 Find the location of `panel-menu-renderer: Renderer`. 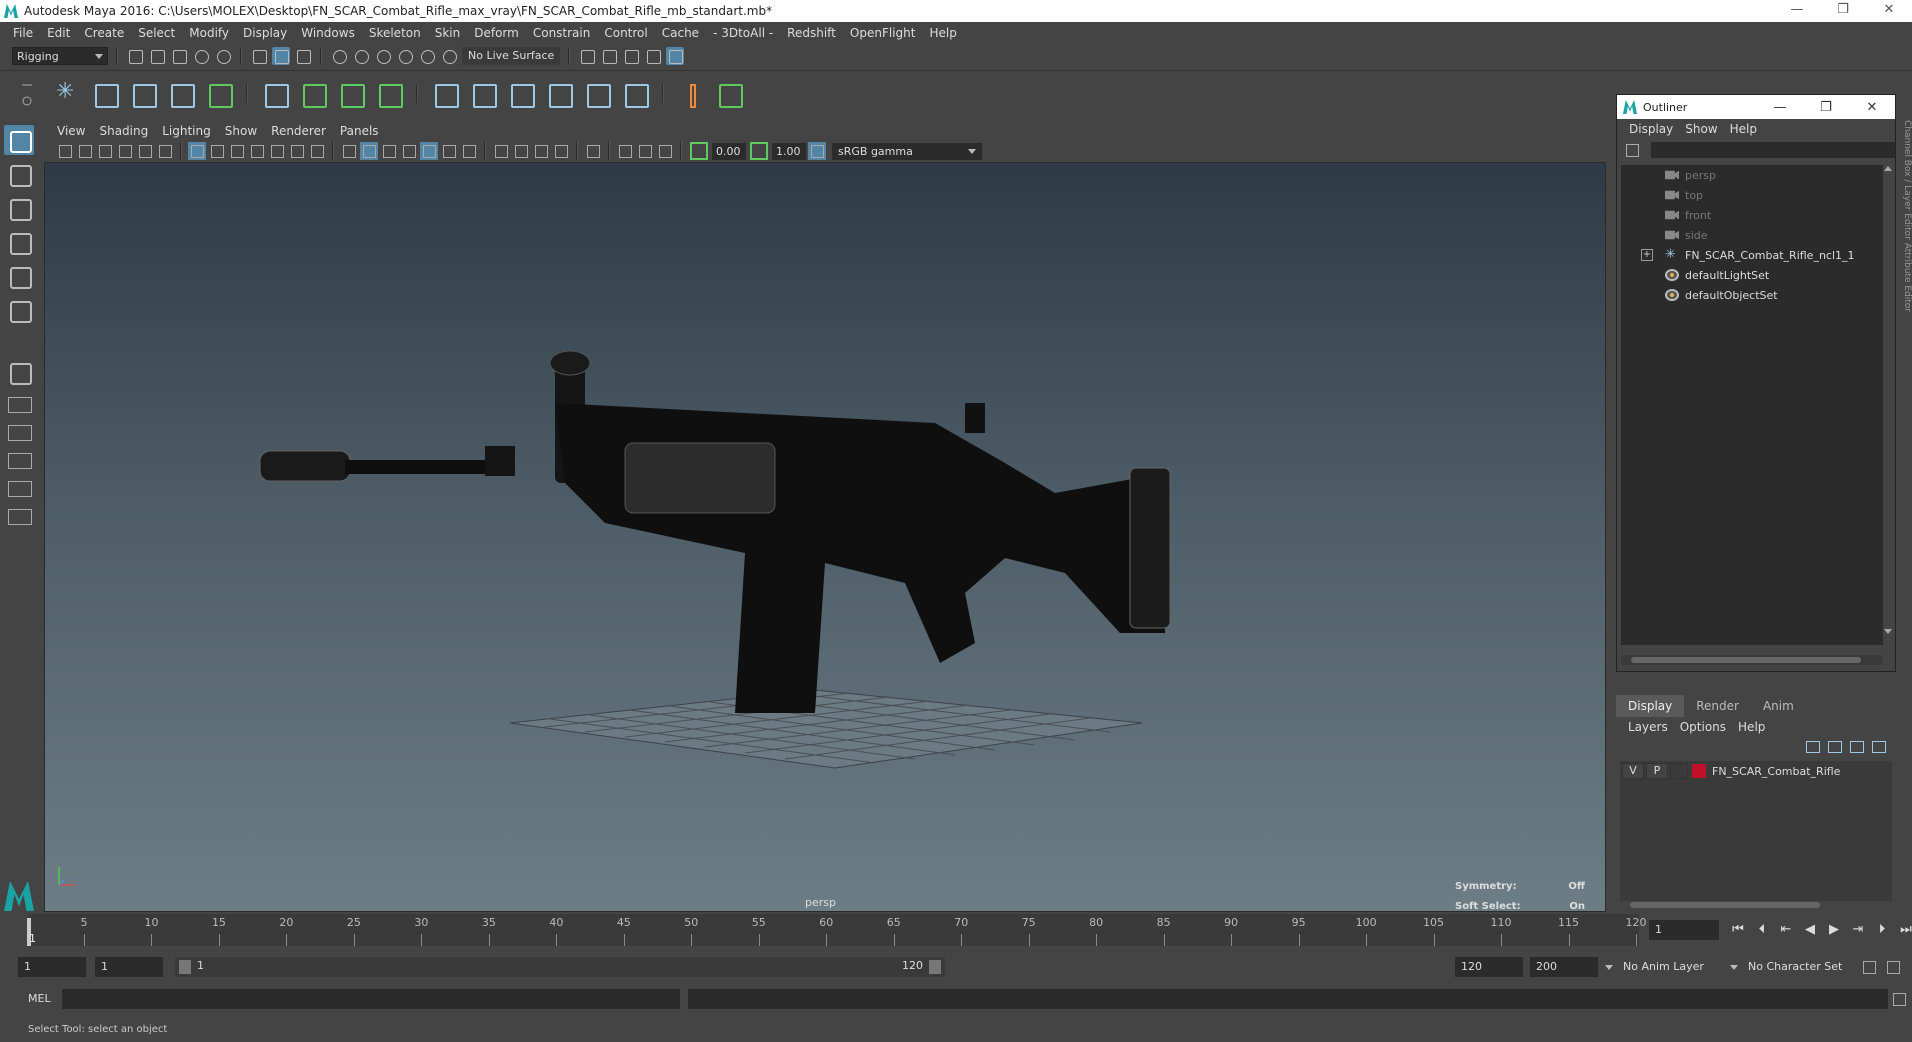

panel-menu-renderer: Renderer is located at coordinates (298, 131).